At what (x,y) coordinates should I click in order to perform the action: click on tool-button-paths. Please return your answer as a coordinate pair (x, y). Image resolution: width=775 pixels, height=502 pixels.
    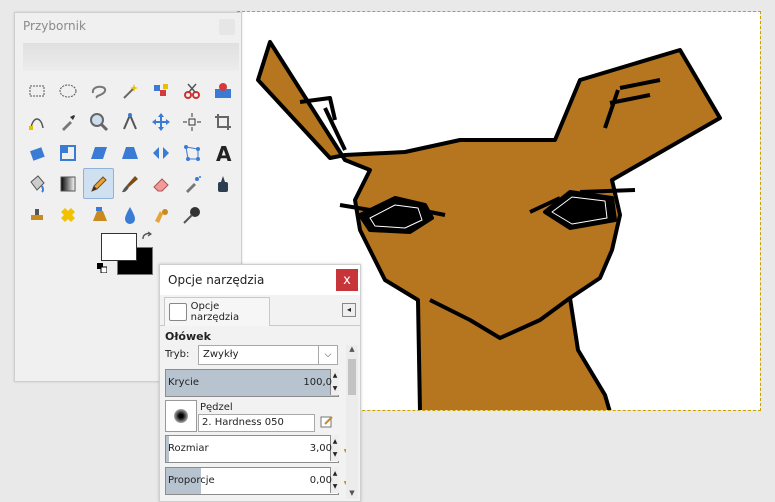
    Looking at the image, I should click on (36, 121).